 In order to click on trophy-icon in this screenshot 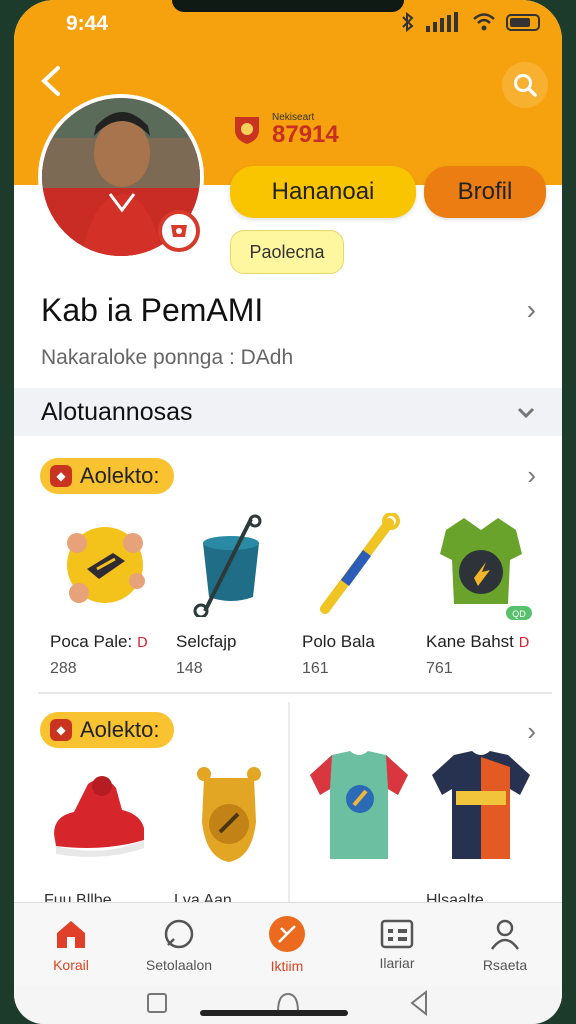, I will do `click(229, 817)`.